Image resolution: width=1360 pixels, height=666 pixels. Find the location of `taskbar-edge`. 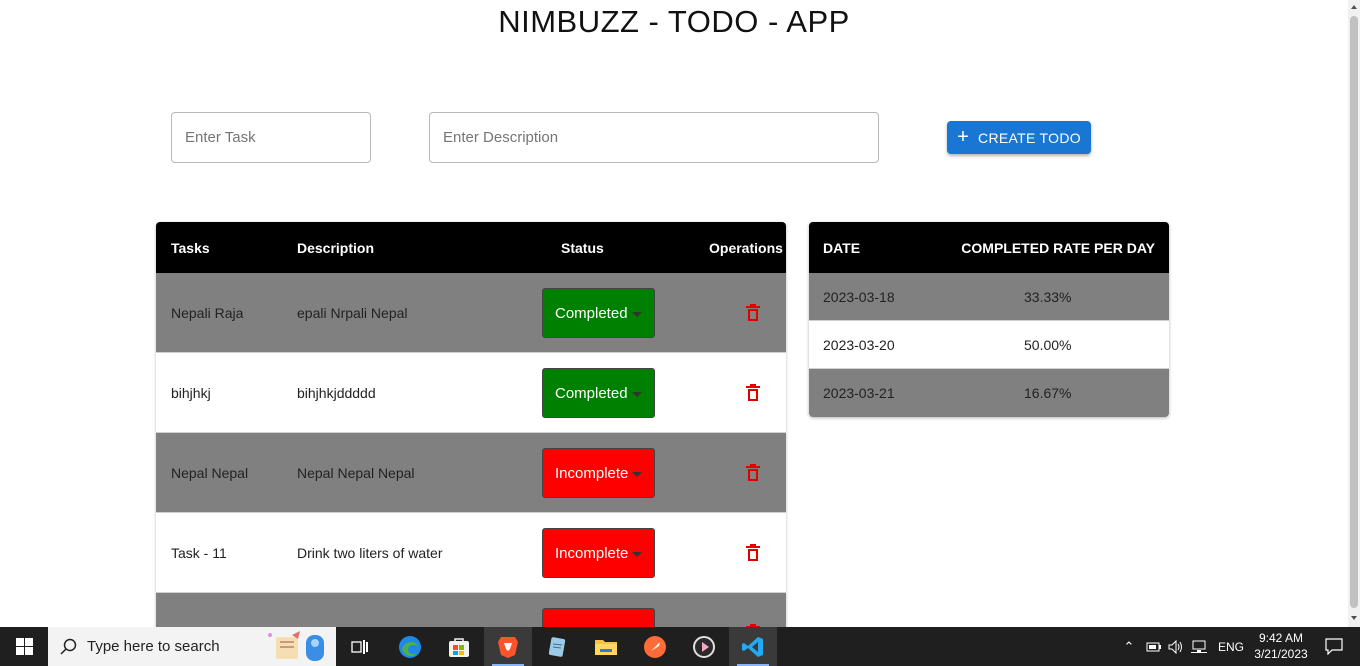

taskbar-edge is located at coordinates (410, 646).